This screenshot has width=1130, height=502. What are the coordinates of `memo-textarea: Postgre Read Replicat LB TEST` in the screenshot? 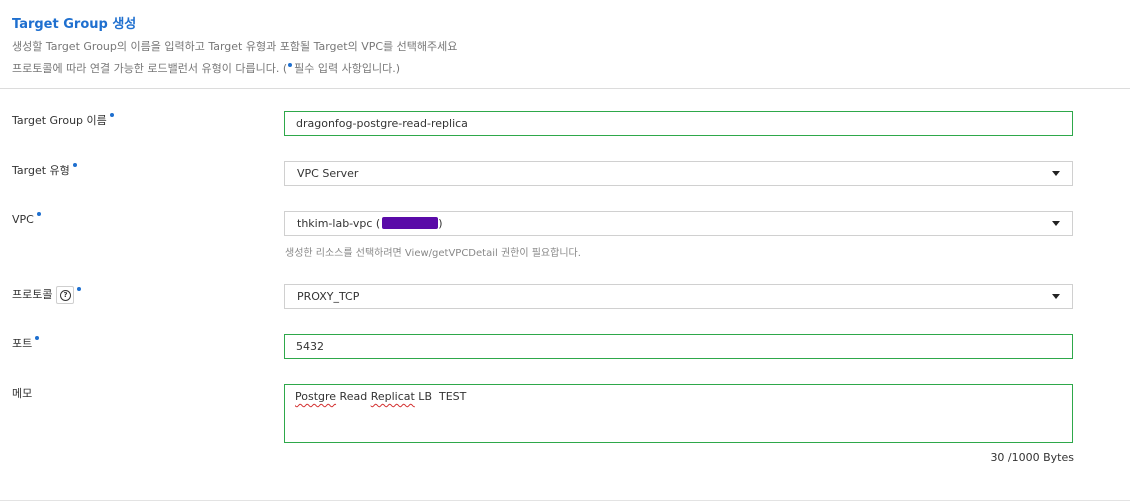 It's located at (678, 413).